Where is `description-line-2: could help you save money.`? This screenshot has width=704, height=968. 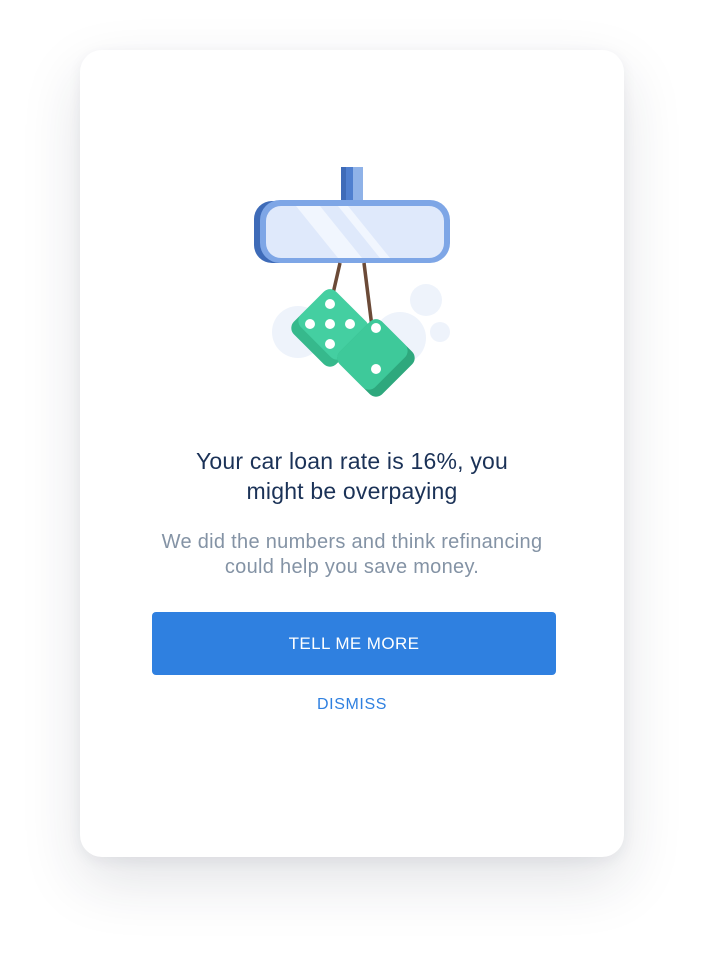
description-line-2: could help you save money. is located at coordinates (352, 567).